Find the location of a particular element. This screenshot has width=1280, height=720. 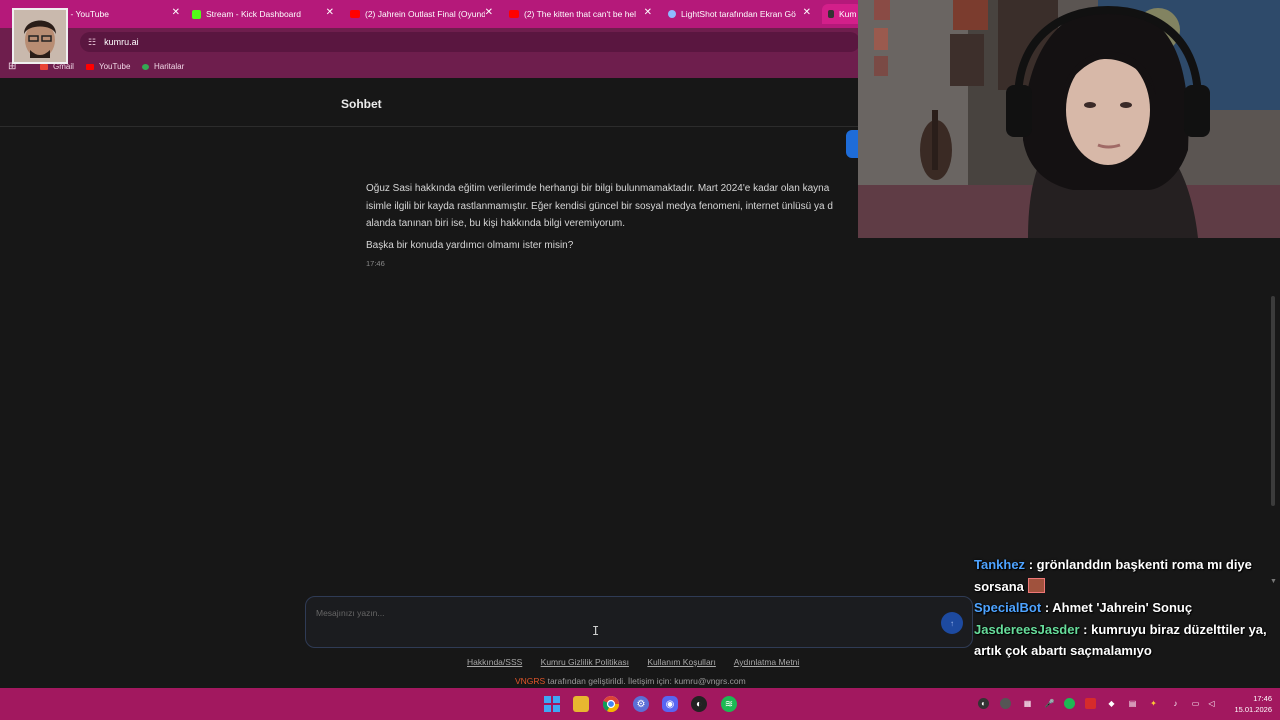

chat-message: SpecialBot : Ahmet 'Jahrein' Sonuç is located at coordinates (1124, 608).